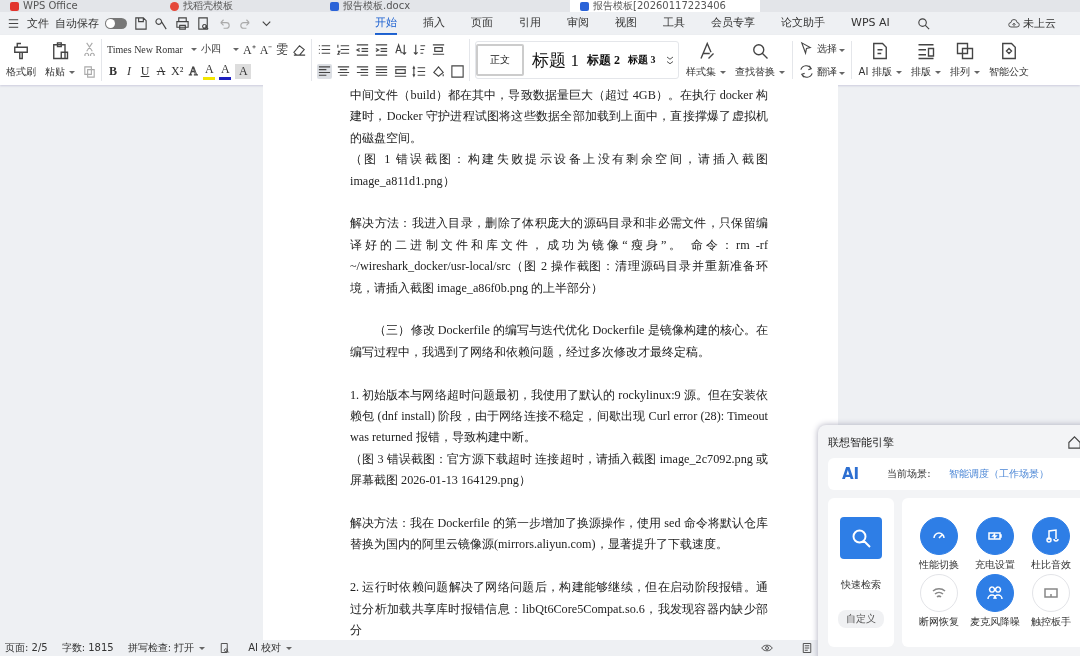  What do you see at coordinates (665, 6) in the screenshot?
I see `window-tab: 报告模板[20260117223406` at bounding box center [665, 6].